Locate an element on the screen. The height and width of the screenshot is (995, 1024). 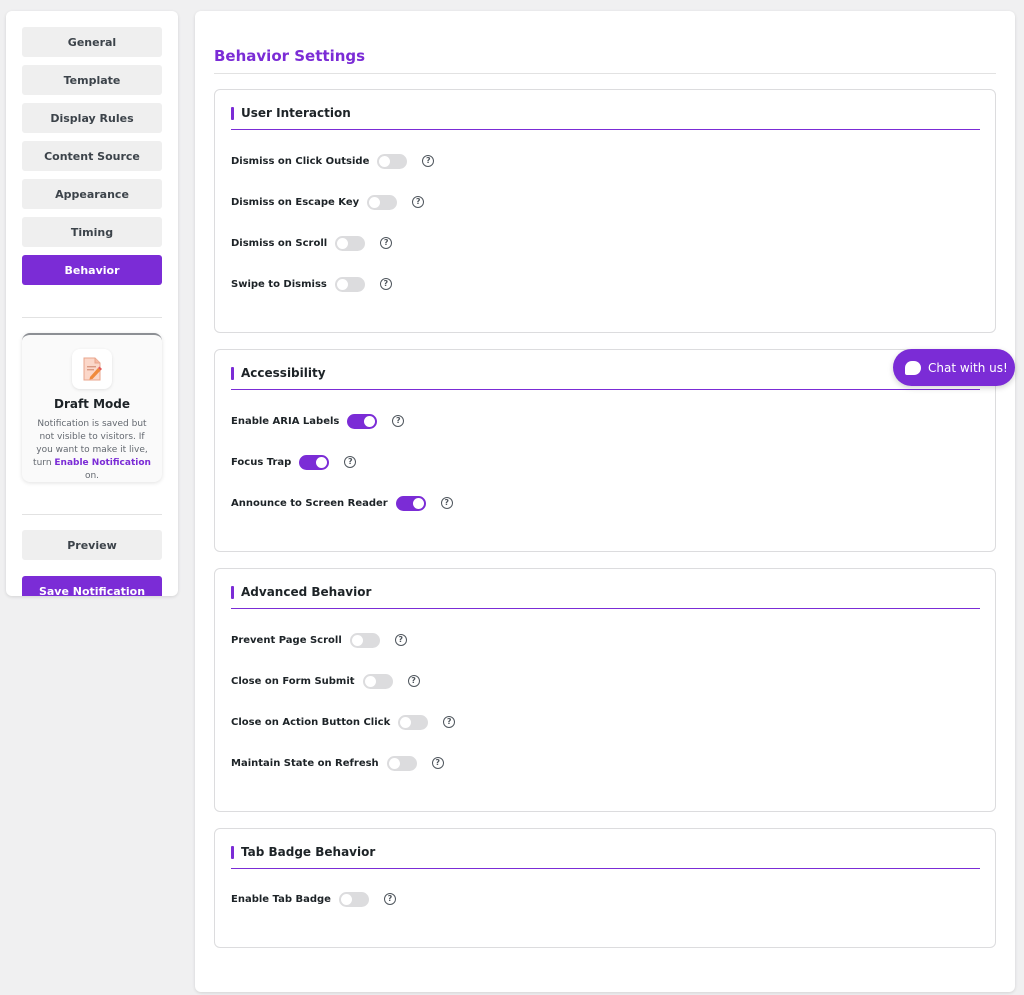
nav-appearance: Appearance is located at coordinates (92, 194).